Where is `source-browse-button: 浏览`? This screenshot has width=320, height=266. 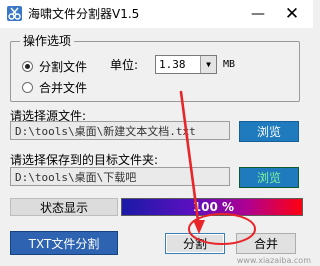 source-browse-button: 浏览 is located at coordinates (269, 131).